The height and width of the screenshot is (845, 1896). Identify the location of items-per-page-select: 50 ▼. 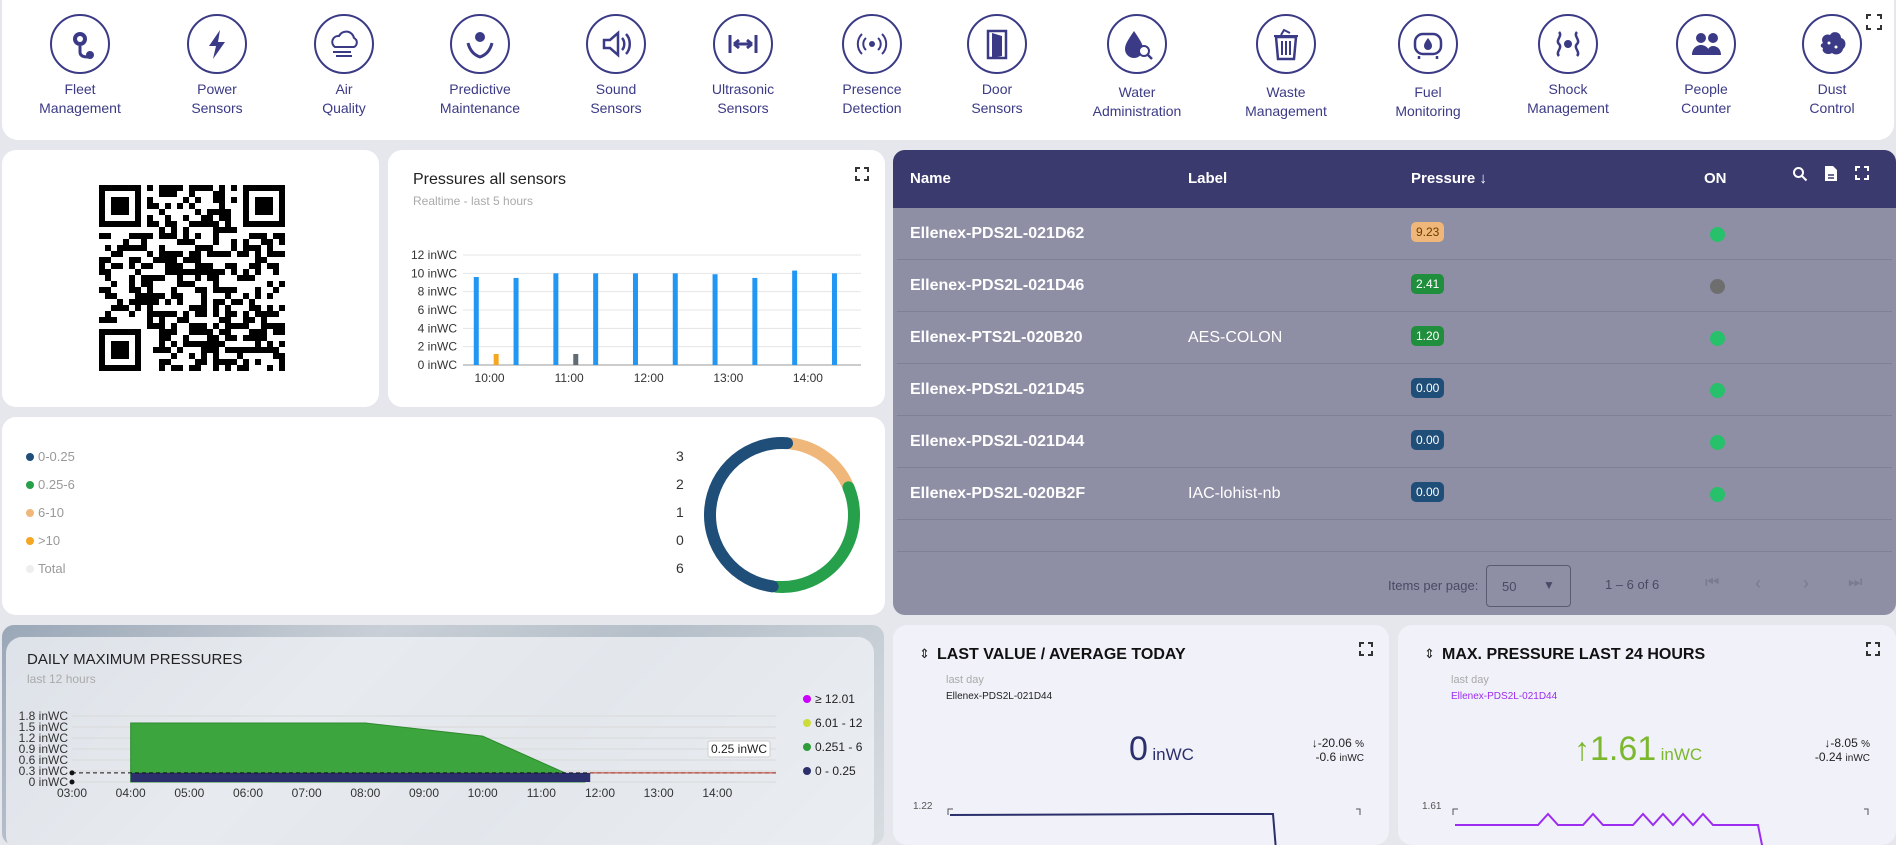
(1528, 586).